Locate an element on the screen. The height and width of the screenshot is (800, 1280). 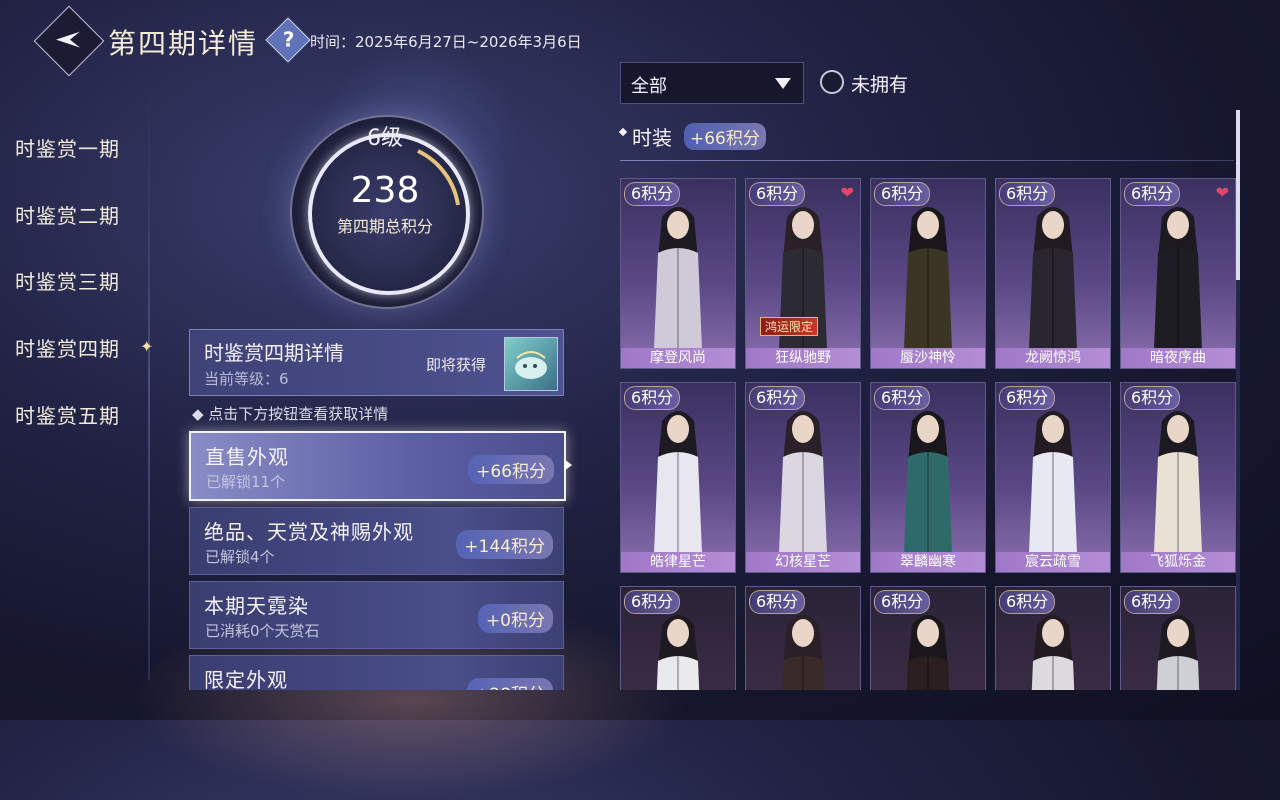
back-arrow-icon is located at coordinates (68, 39).